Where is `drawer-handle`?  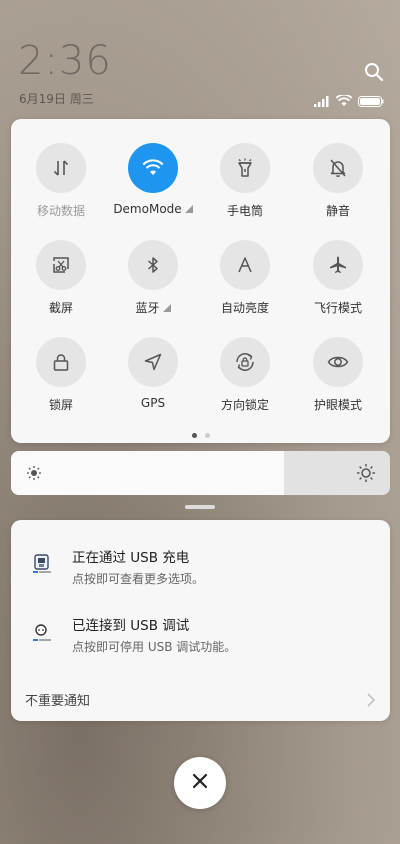 drawer-handle is located at coordinates (200, 507).